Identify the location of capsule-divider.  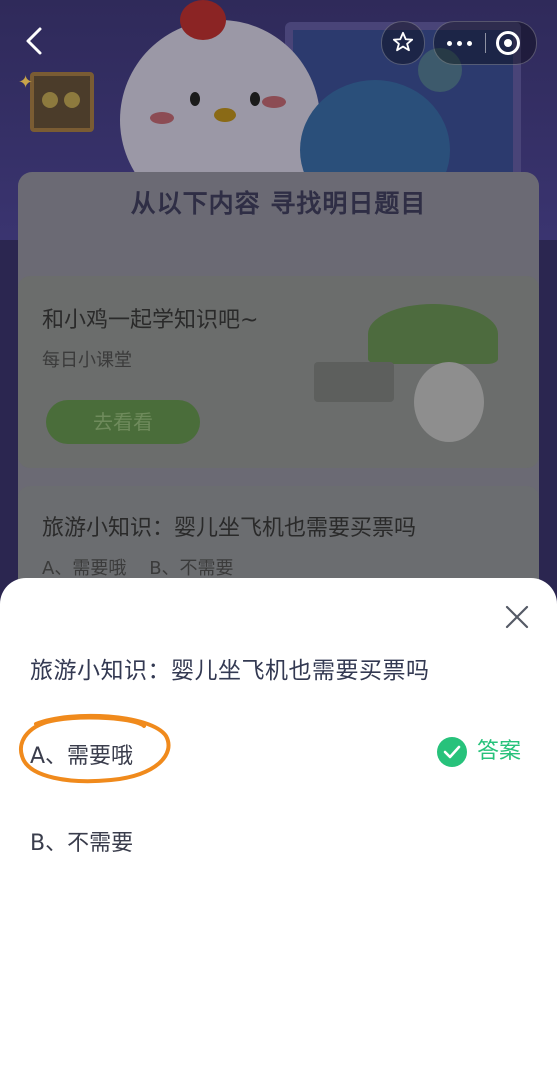
(485, 43).